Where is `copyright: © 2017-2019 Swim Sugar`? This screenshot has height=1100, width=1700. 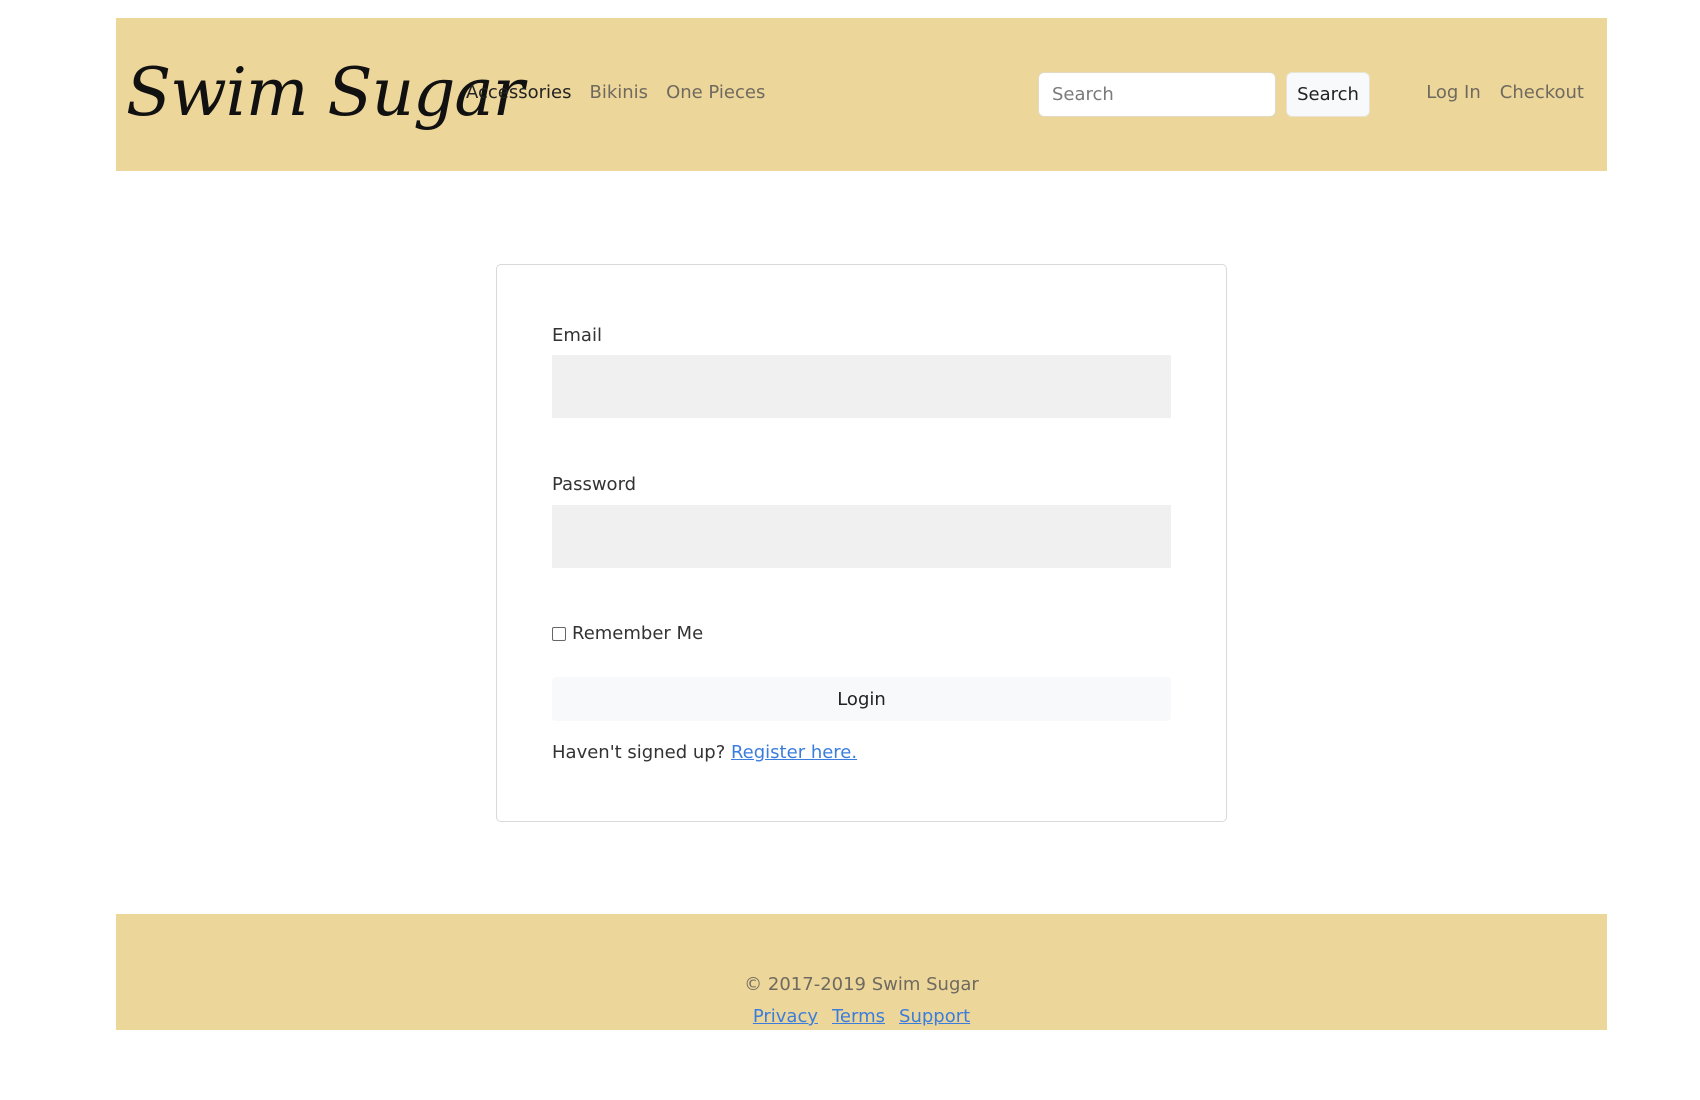
copyright: © 2017-2019 Swim Sugar is located at coordinates (861, 984).